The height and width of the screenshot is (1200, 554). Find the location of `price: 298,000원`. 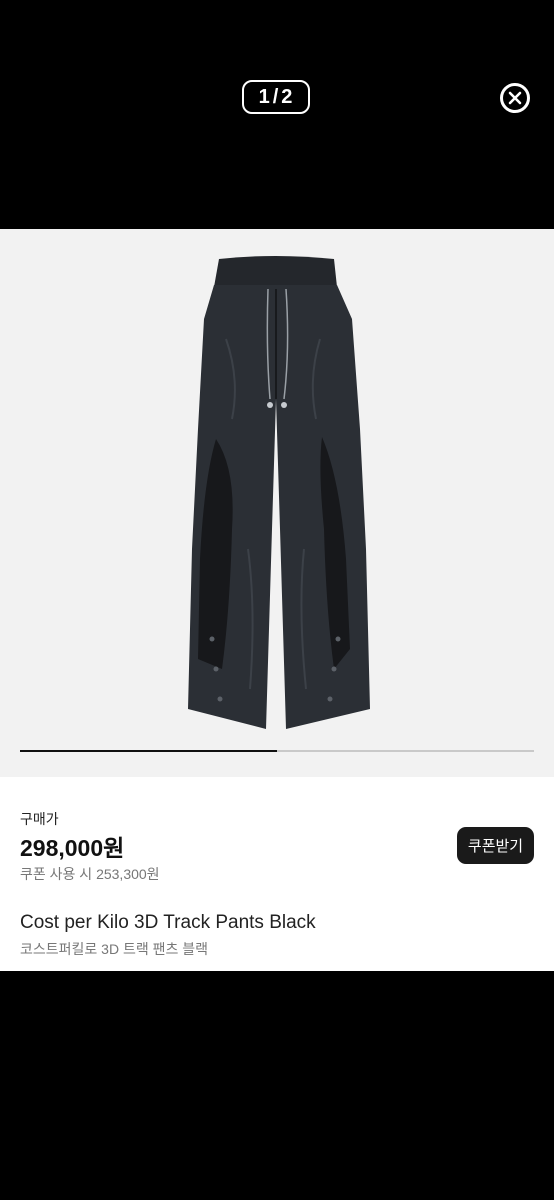

price: 298,000원 is located at coordinates (72, 848).